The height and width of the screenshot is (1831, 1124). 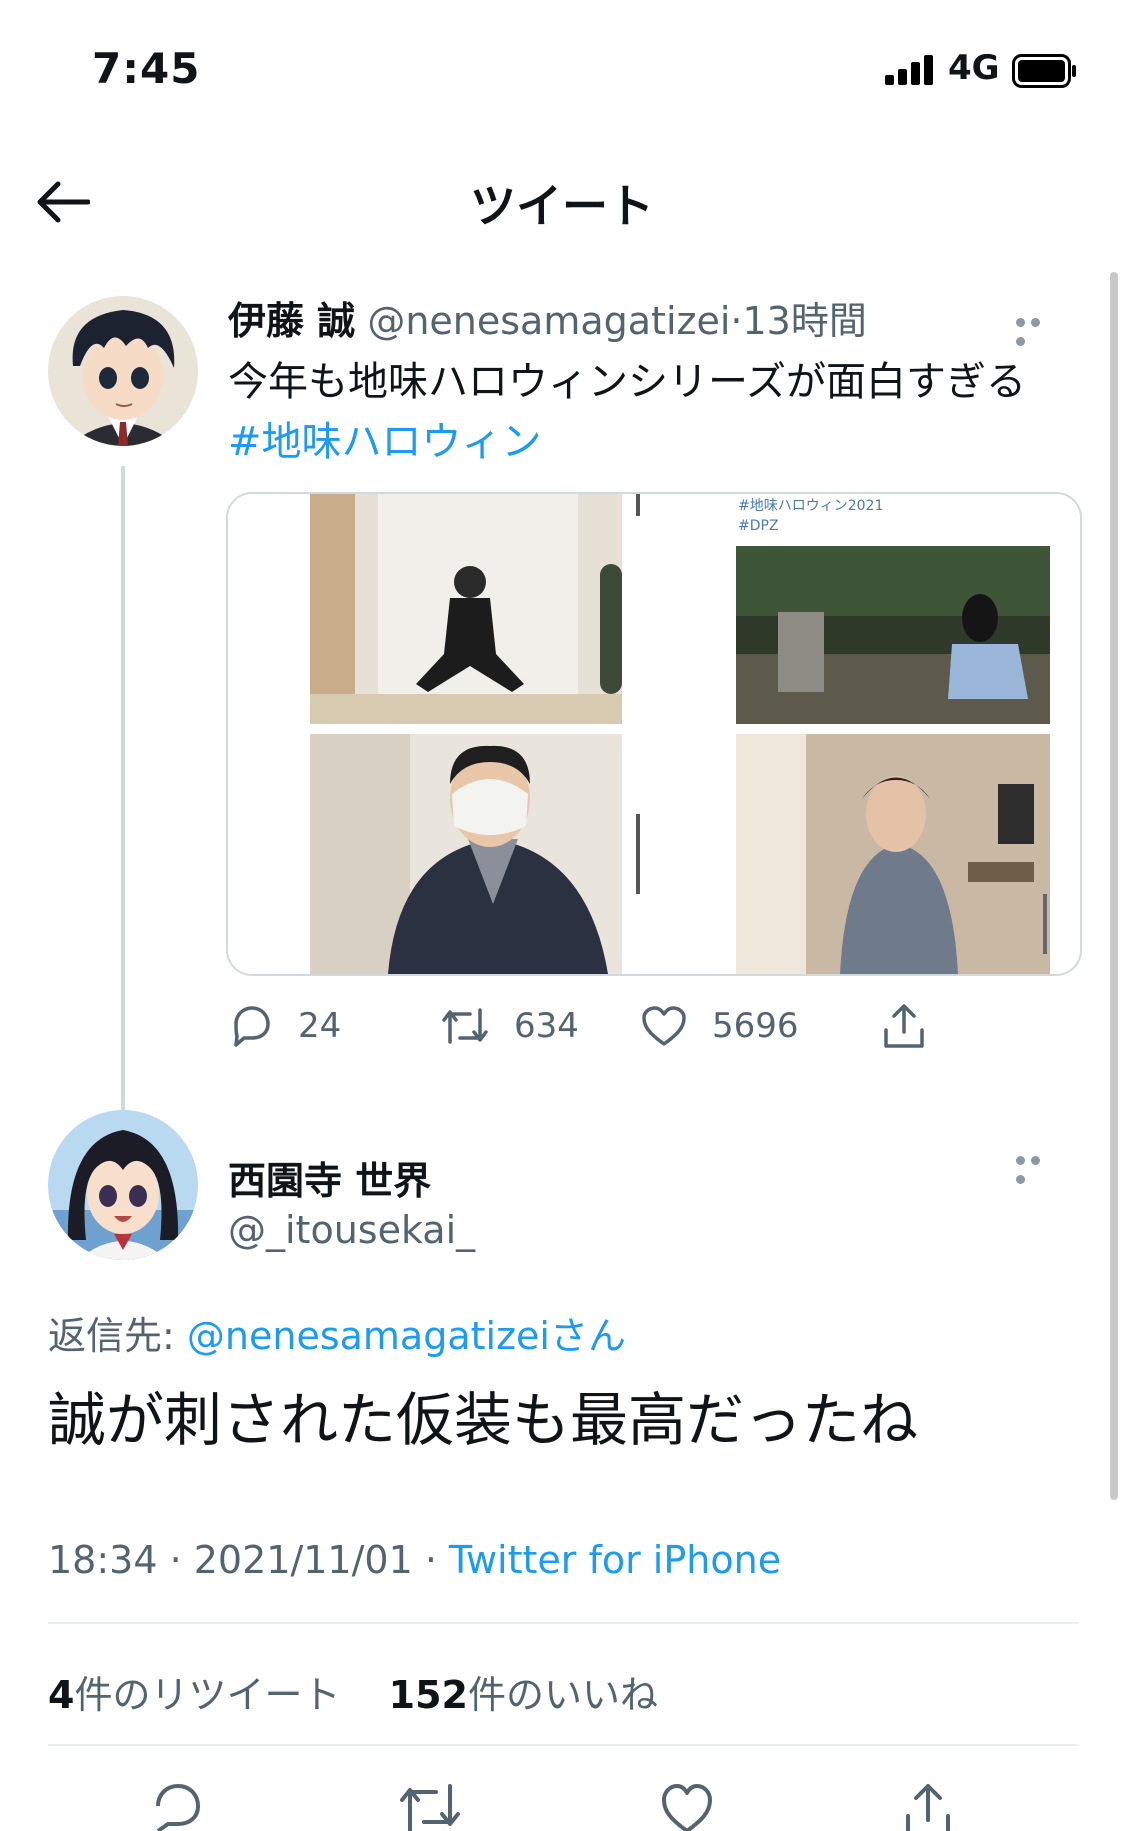 I want to click on tweet-meta: 18:34 · 2021/11/01 · Twitter for iPhone, so click(x=414, y=1560).